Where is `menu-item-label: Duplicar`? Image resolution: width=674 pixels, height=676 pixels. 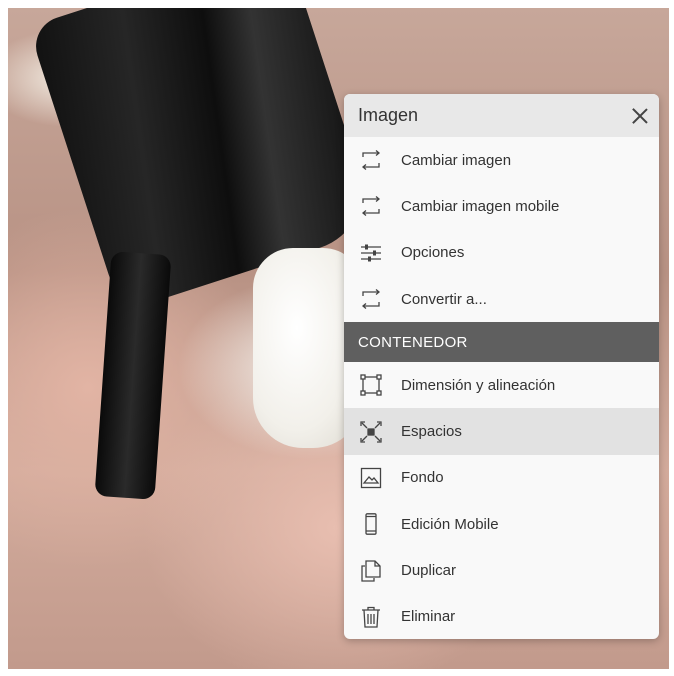
menu-item-label: Duplicar is located at coordinates (429, 571).